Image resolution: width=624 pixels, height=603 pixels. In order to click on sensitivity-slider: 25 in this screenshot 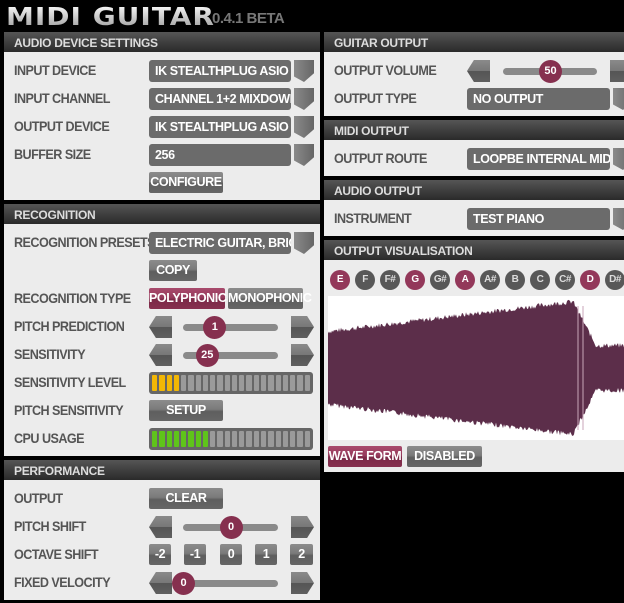, I will do `click(230, 355)`.